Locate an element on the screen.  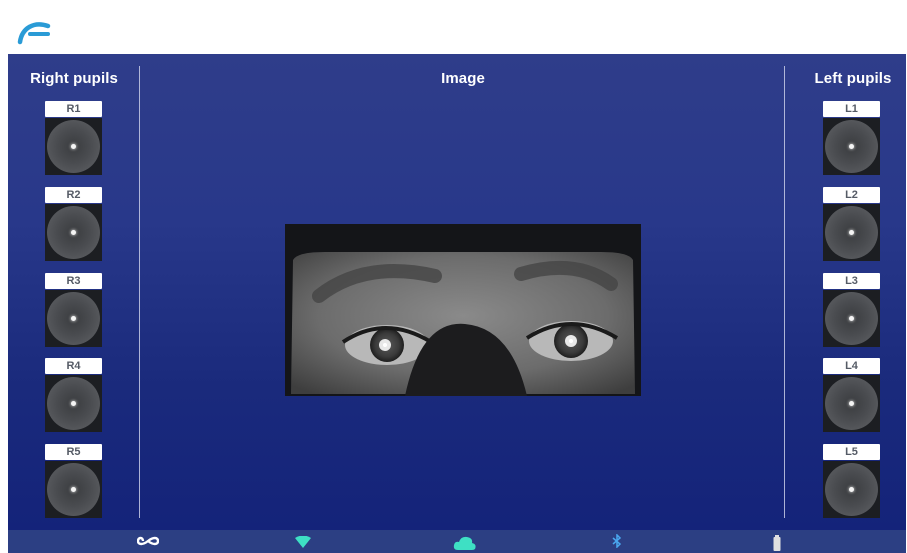
thumb-label: R4 is located at coordinates (73, 366).